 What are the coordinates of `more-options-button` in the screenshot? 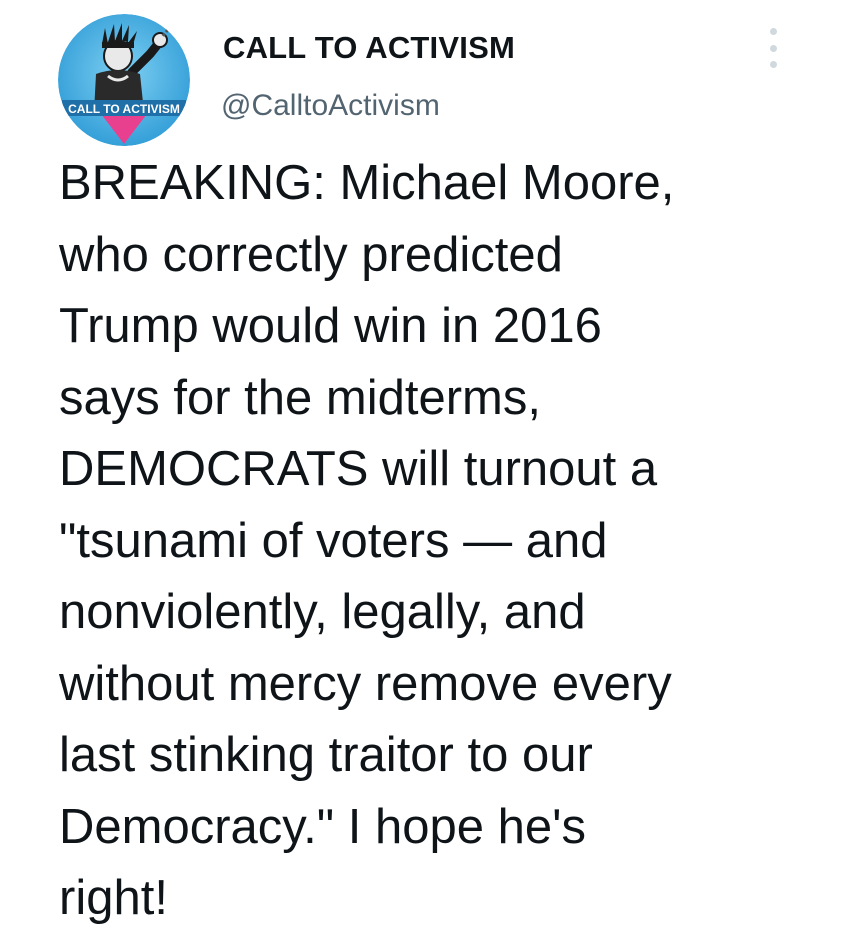 It's located at (773, 48).